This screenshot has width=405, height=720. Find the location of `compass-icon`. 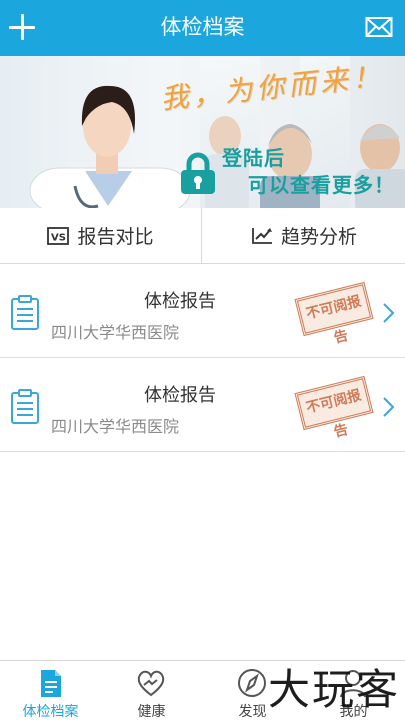

compass-icon is located at coordinates (252, 683).